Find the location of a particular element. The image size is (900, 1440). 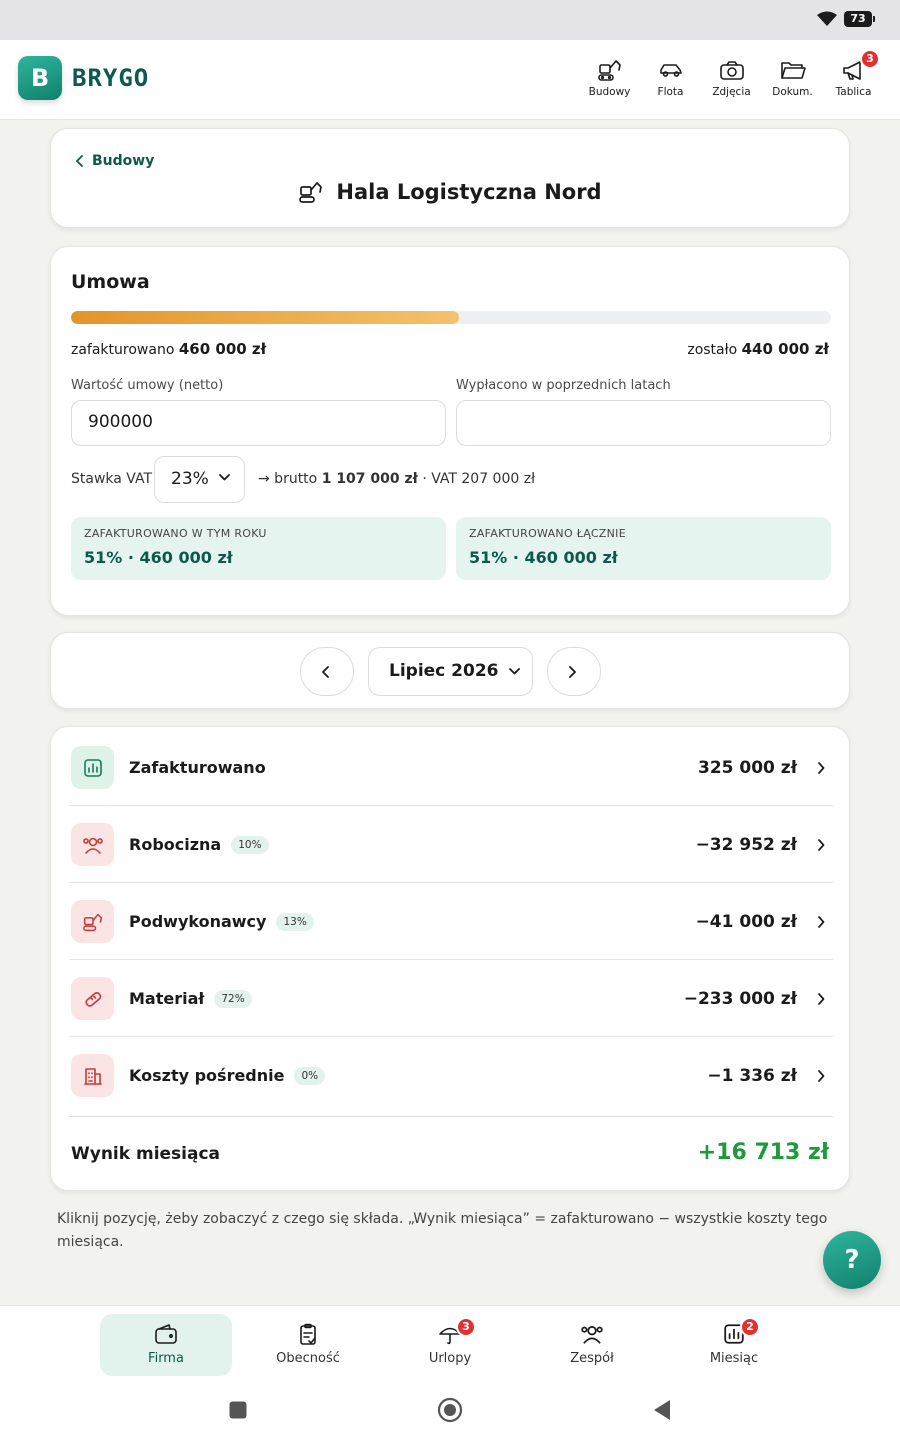

vat-rate-select: 23% is located at coordinates (199, 479).